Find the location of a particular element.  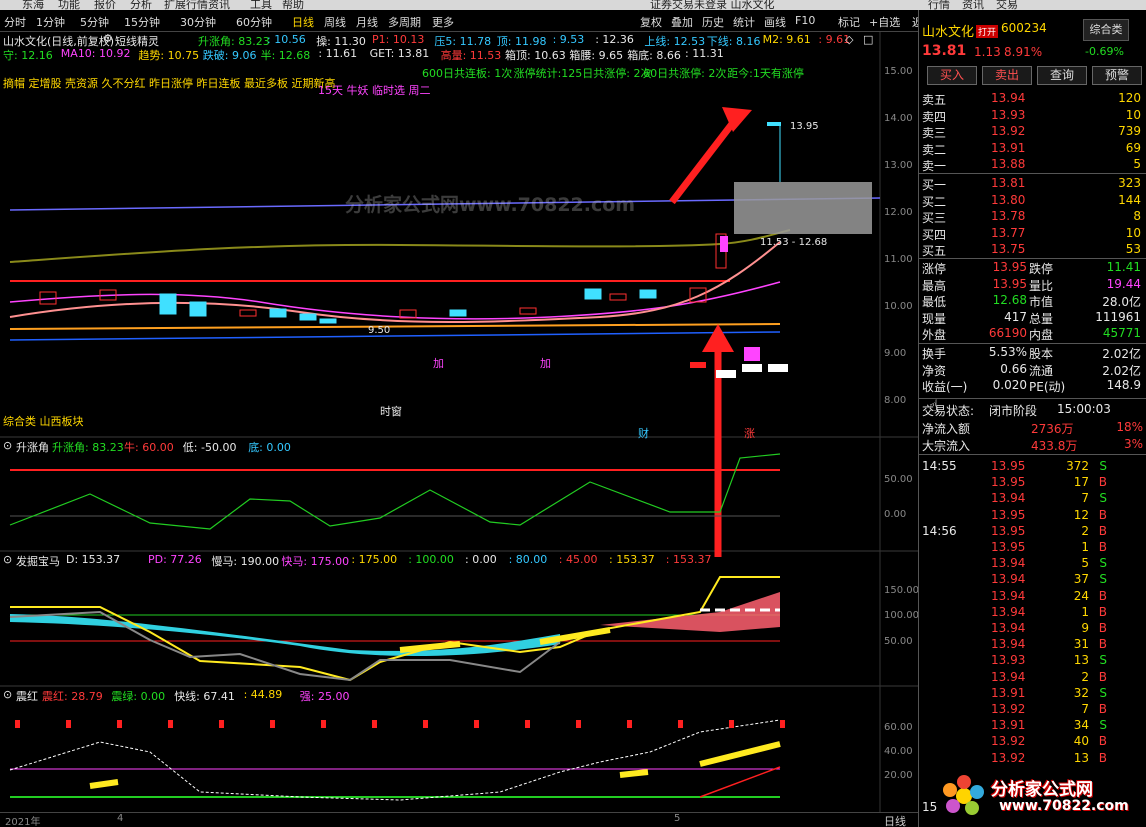

tick-row: 13.94 31 B is located at coordinates (1032, 644).